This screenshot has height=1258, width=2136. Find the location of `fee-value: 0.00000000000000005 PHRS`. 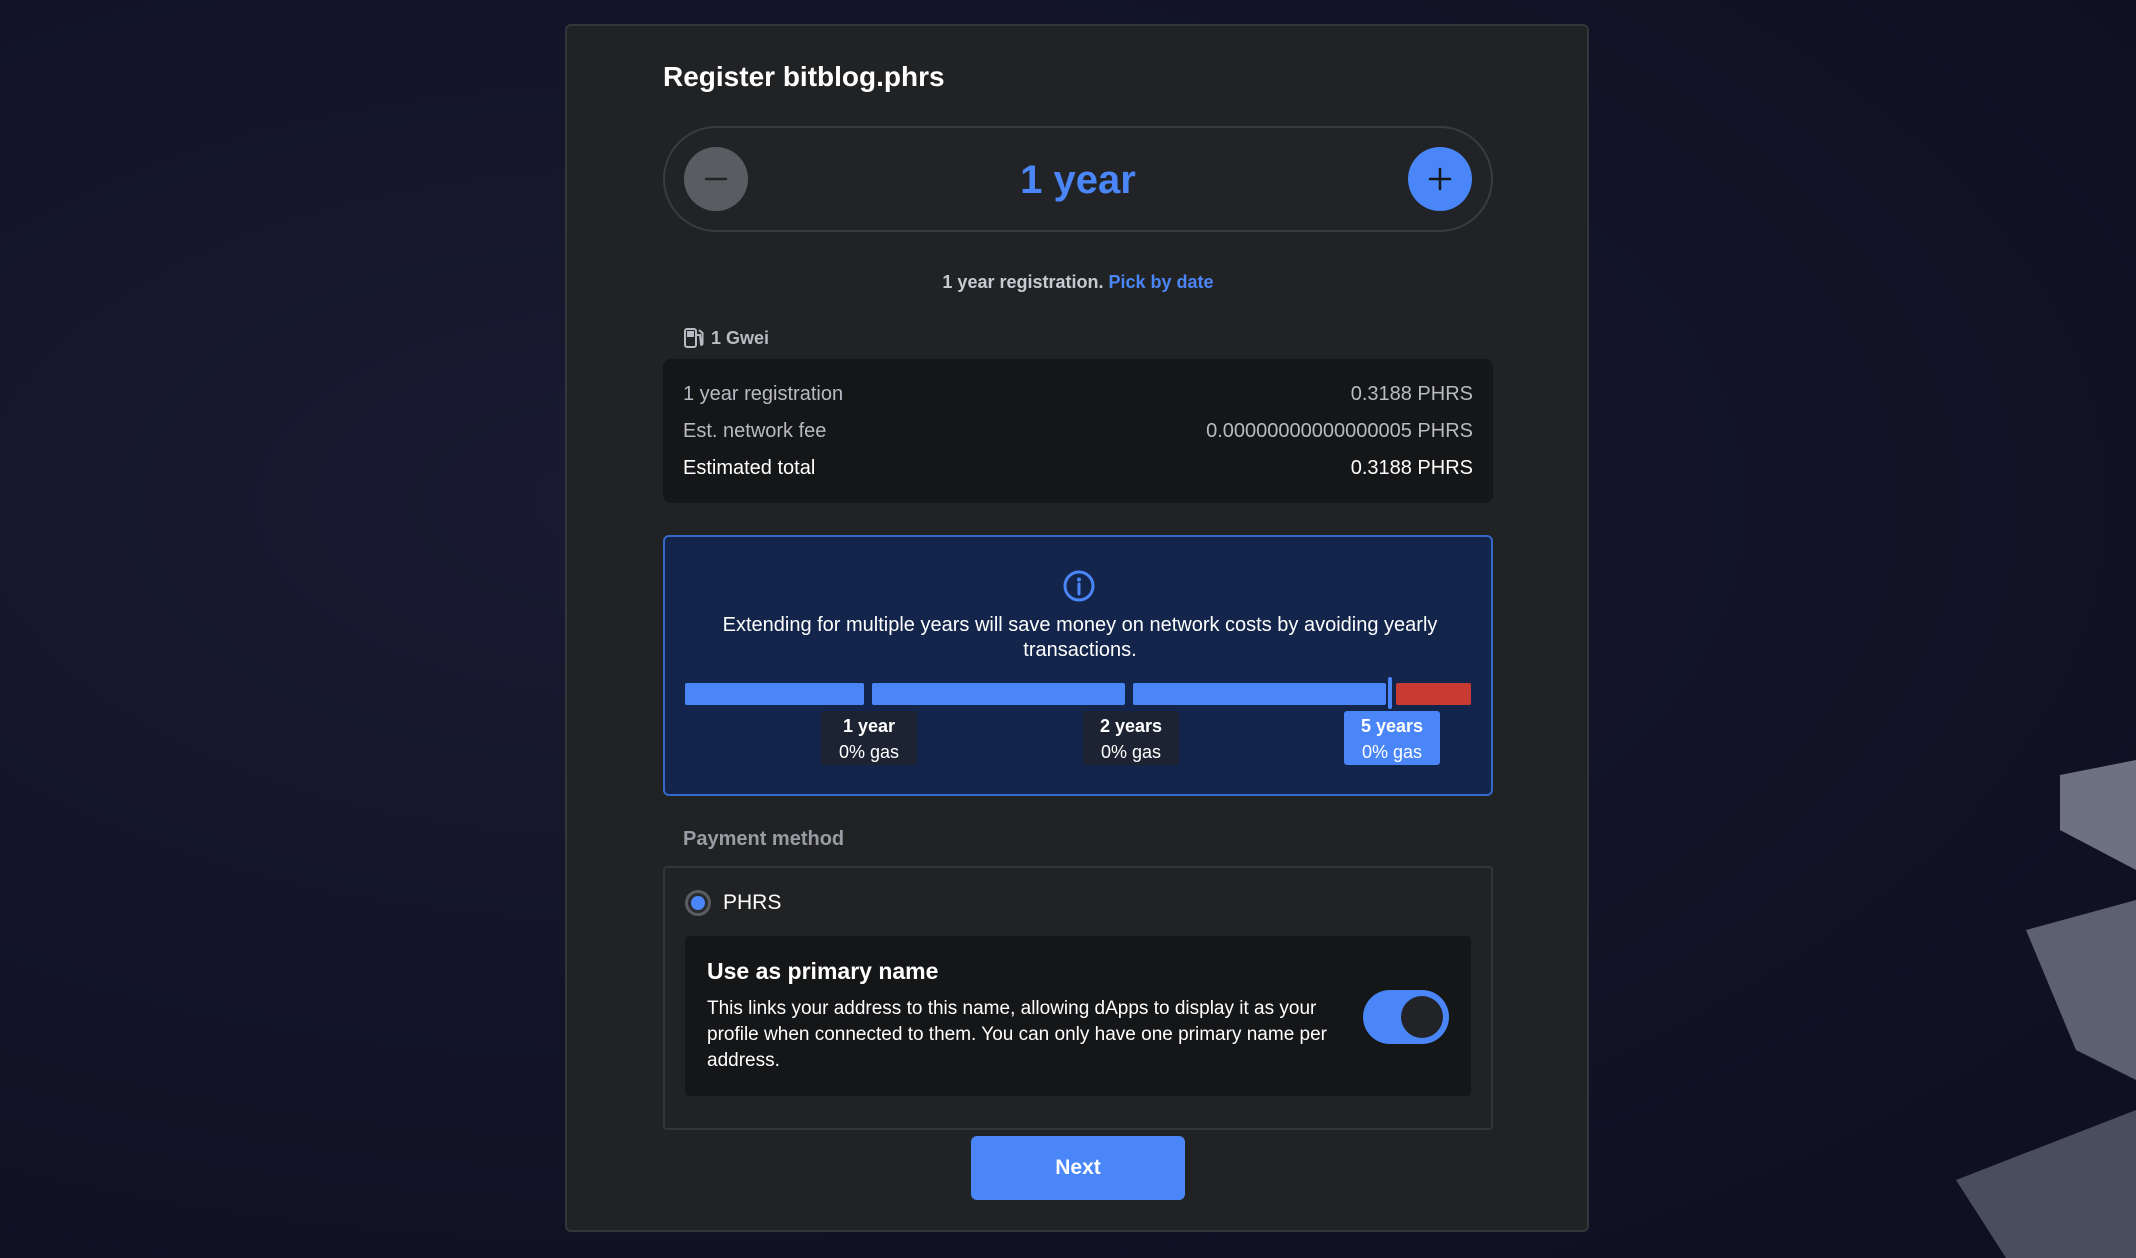

fee-value: 0.00000000000000005 PHRS is located at coordinates (1339, 431).